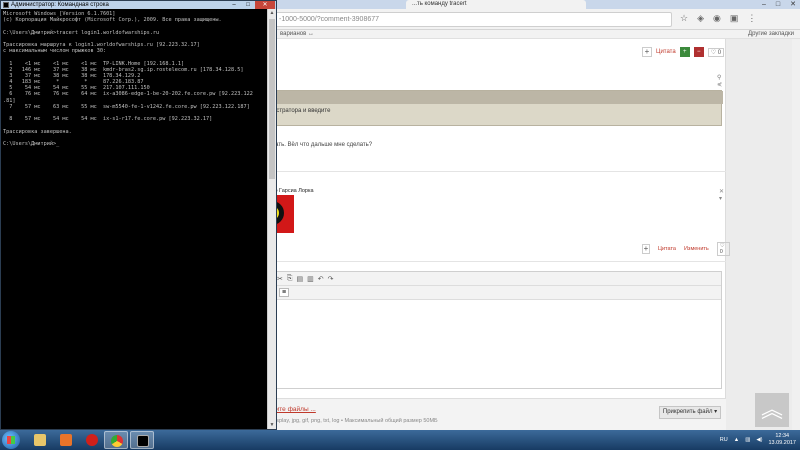  What do you see at coordinates (690, 412) in the screenshot?
I see `attach-file-button: Прикрепить файл ▾` at bounding box center [690, 412].